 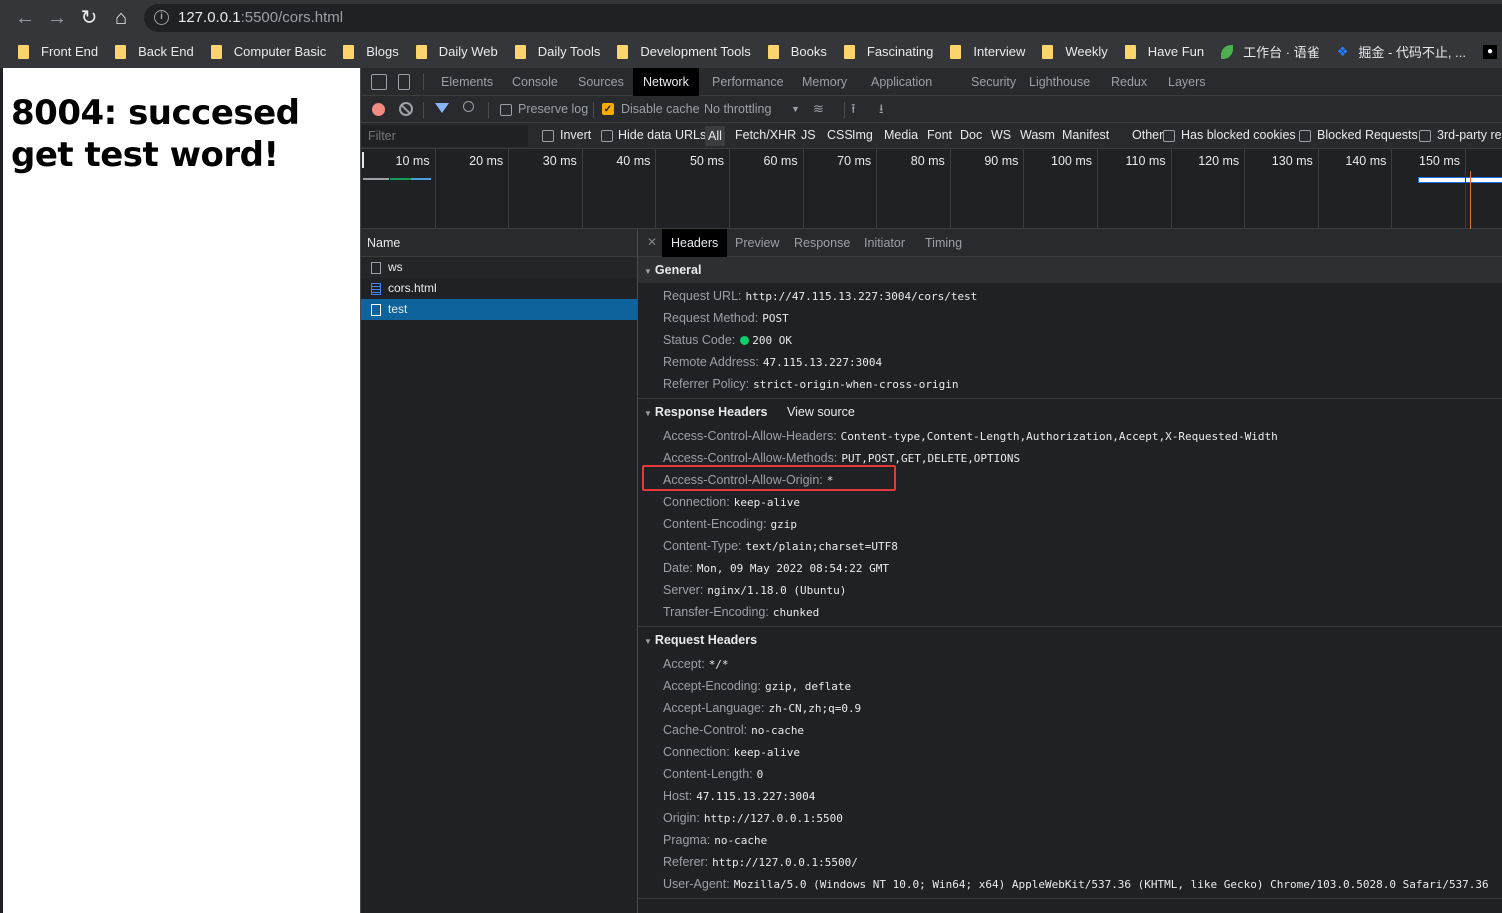 I want to click on tab-network: Network, so click(x=666, y=82).